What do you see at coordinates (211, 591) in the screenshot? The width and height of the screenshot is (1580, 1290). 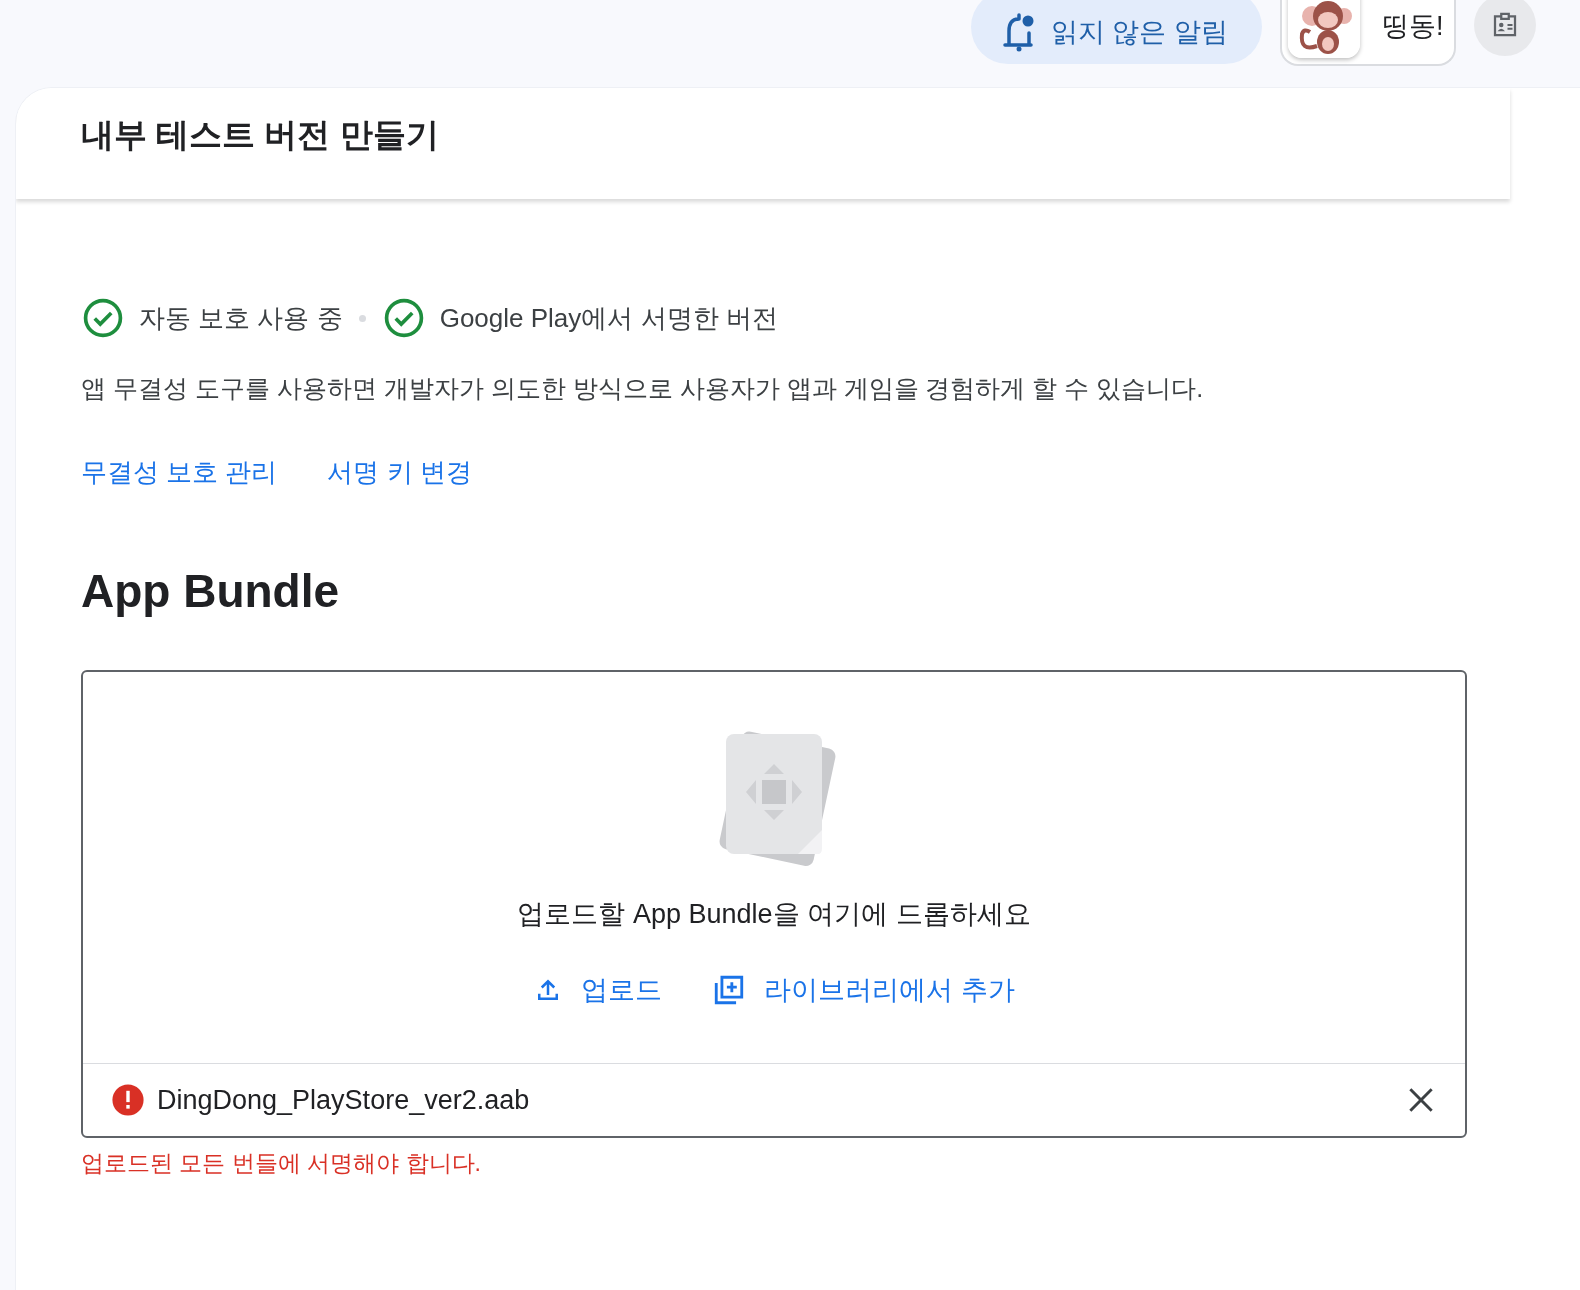 I see `section-heading: App Bundle` at bounding box center [211, 591].